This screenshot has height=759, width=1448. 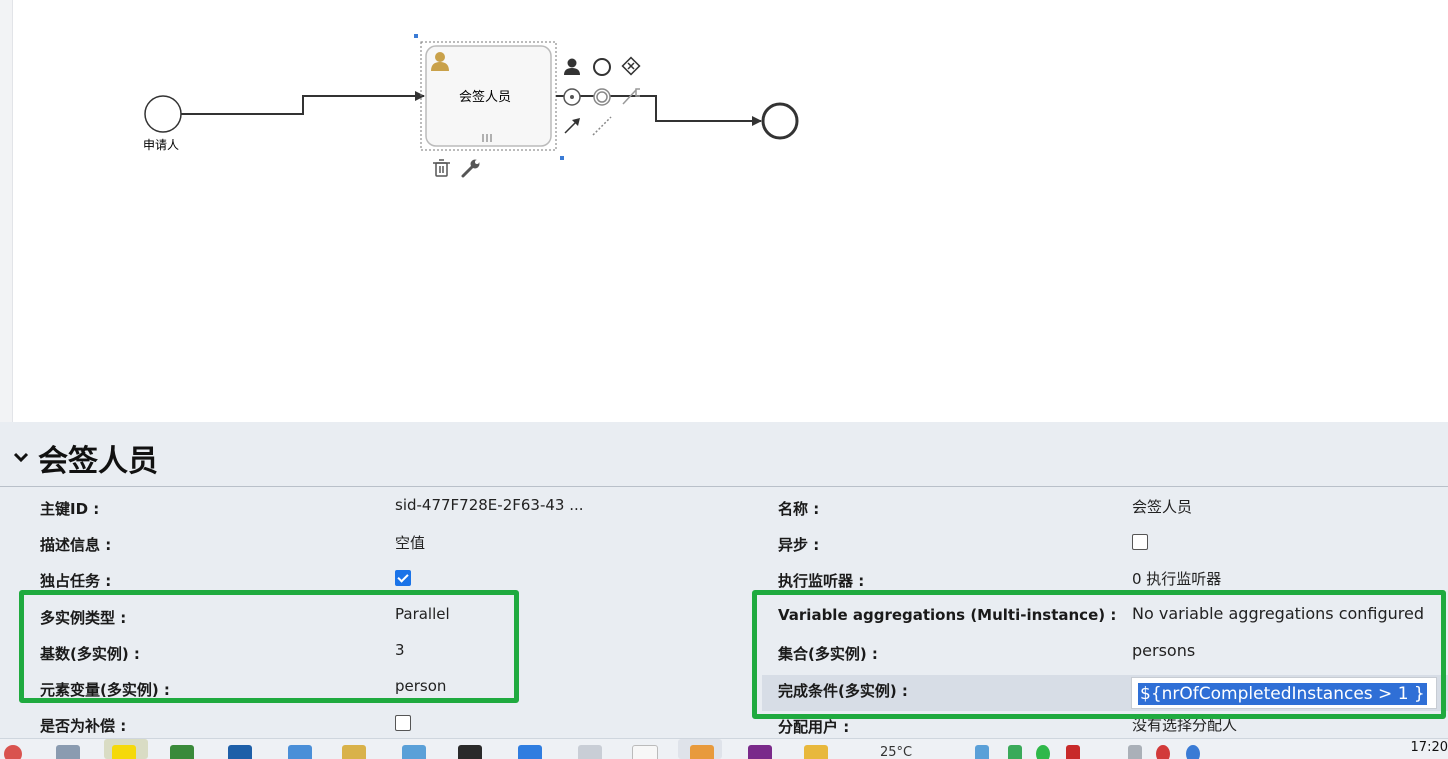 What do you see at coordinates (83, 726) in the screenshot?
I see `prop-label-compensation: 是否为补偿 :` at bounding box center [83, 726].